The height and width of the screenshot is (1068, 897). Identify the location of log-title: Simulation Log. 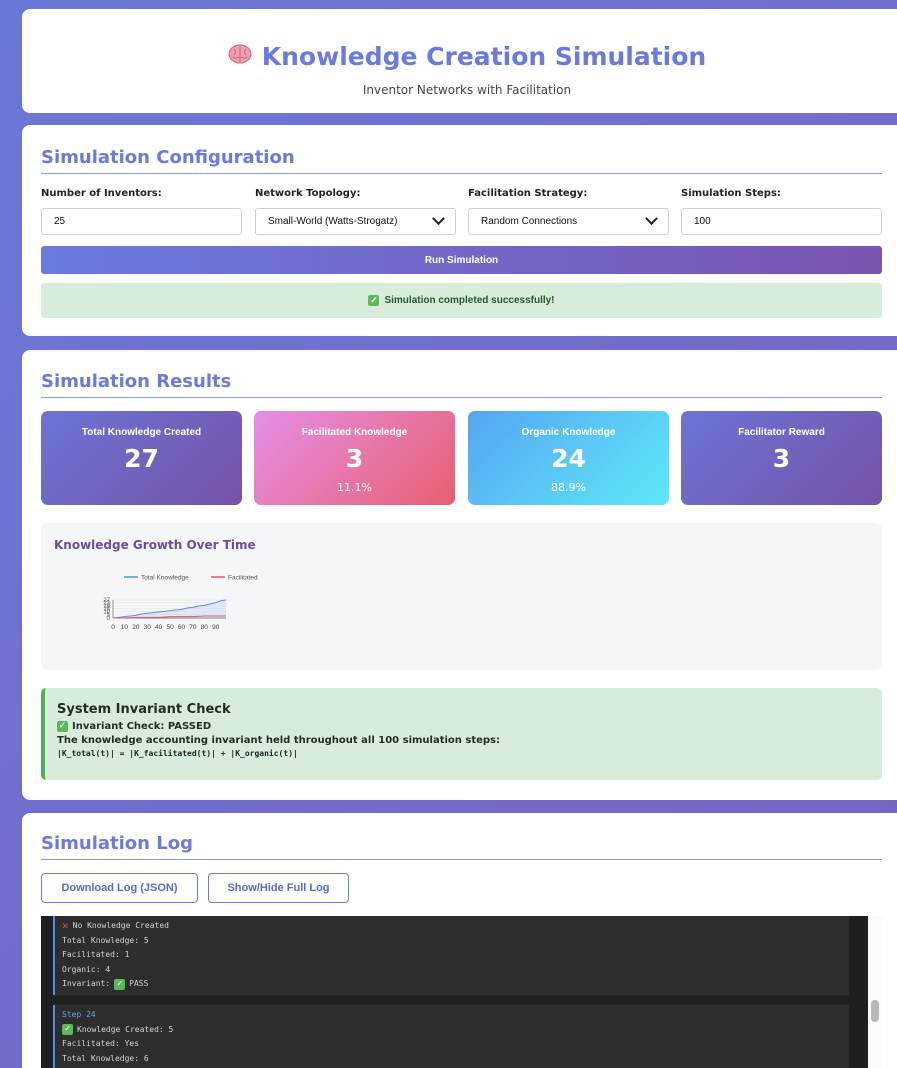
(117, 843).